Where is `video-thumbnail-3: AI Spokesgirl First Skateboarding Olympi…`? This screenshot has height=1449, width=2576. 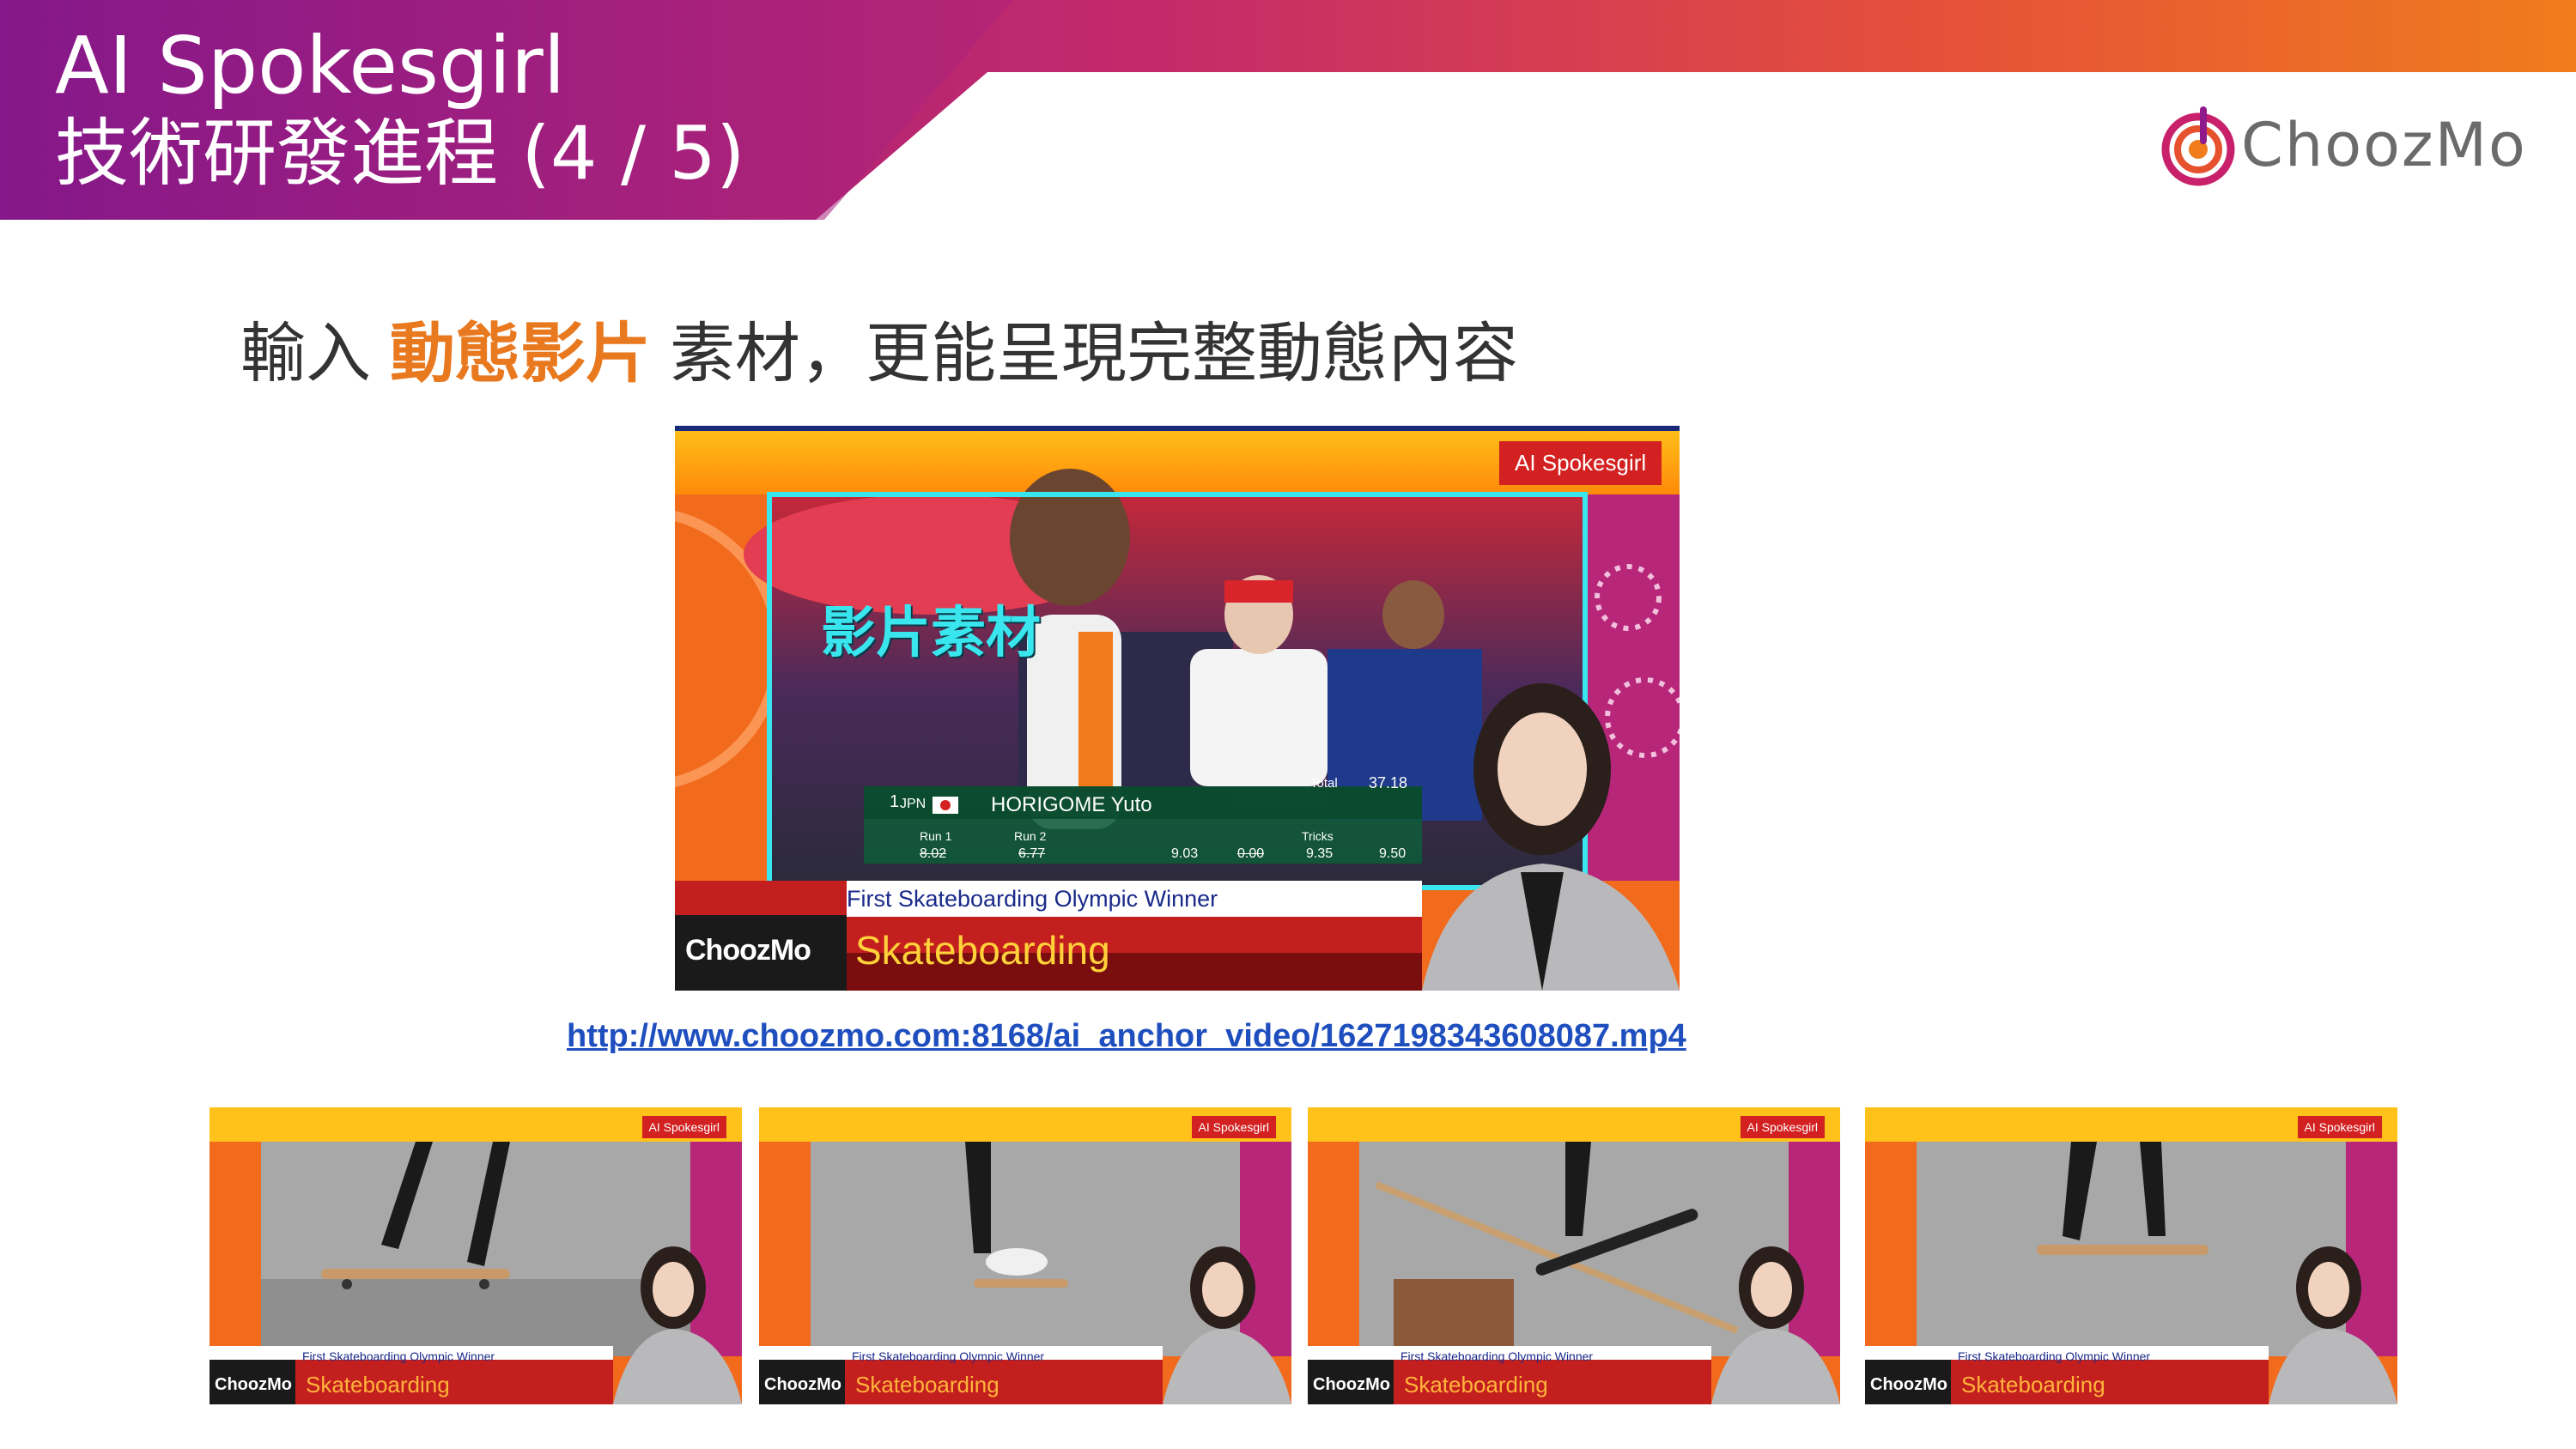 video-thumbnail-3: AI Spokesgirl First Skateboarding Olympi… is located at coordinates (1574, 1255).